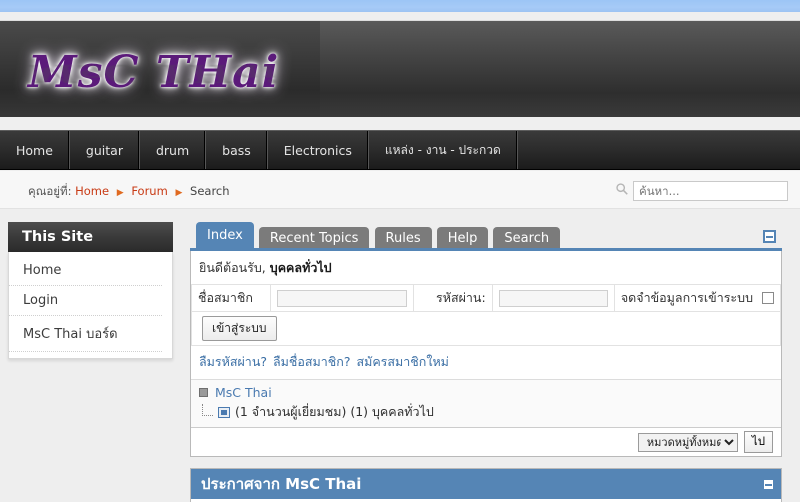 The height and width of the screenshot is (502, 800). Describe the element at coordinates (486, 267) in the screenshot. I see `welcome-message: ยินดีต้อนรับ, บุคคลทั่วไป` at that location.